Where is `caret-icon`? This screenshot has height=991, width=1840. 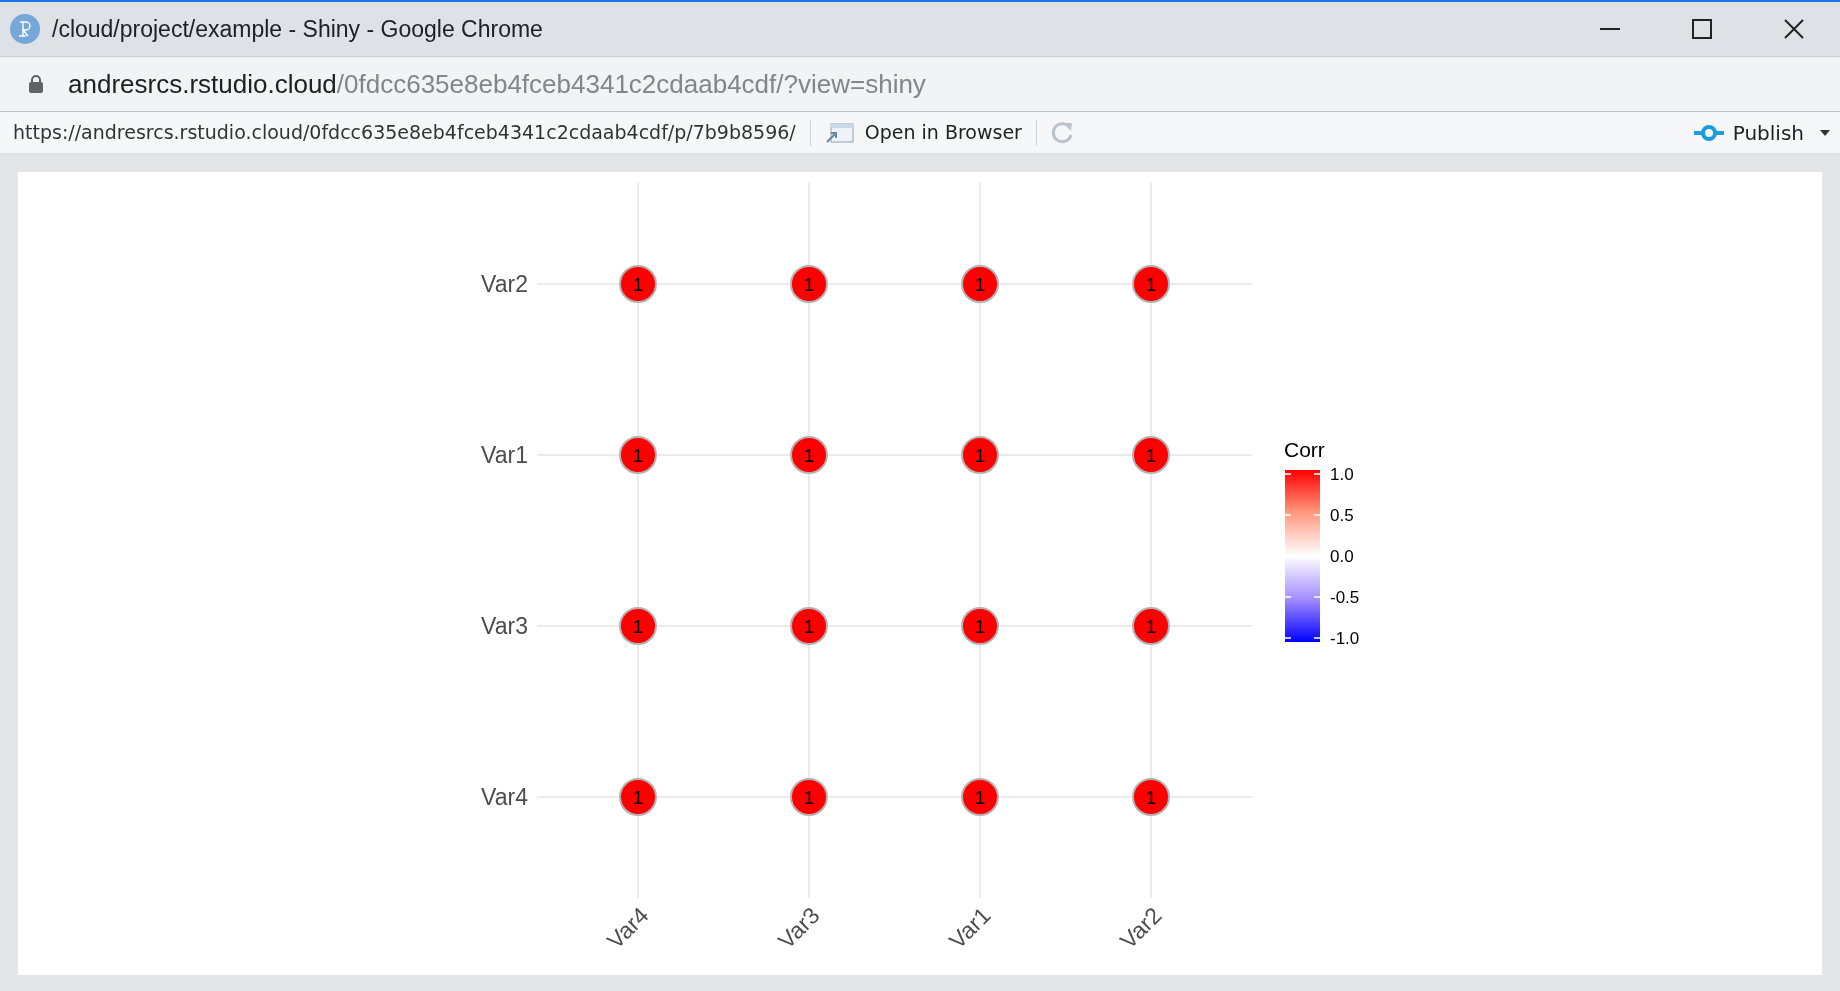
caret-icon is located at coordinates (1825, 132).